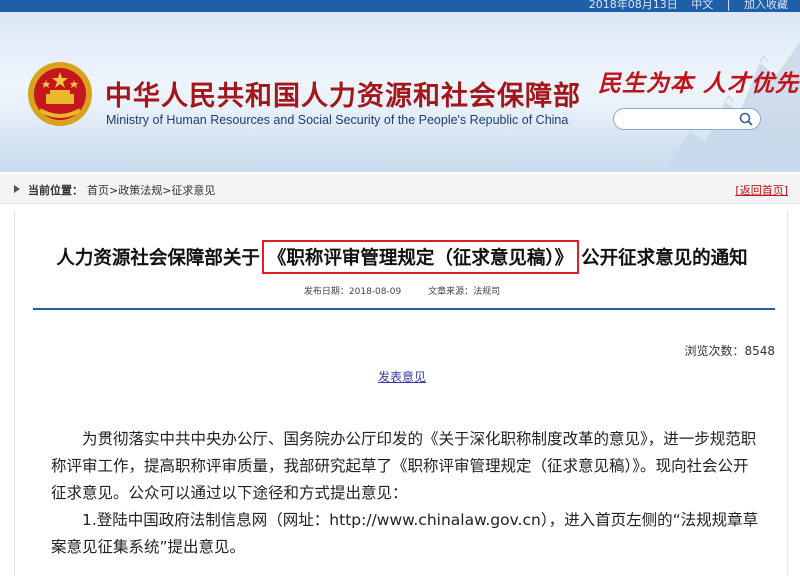 This screenshot has width=800, height=576. I want to click on title-prefix: 人力资源社会保障部关于, so click(158, 258).